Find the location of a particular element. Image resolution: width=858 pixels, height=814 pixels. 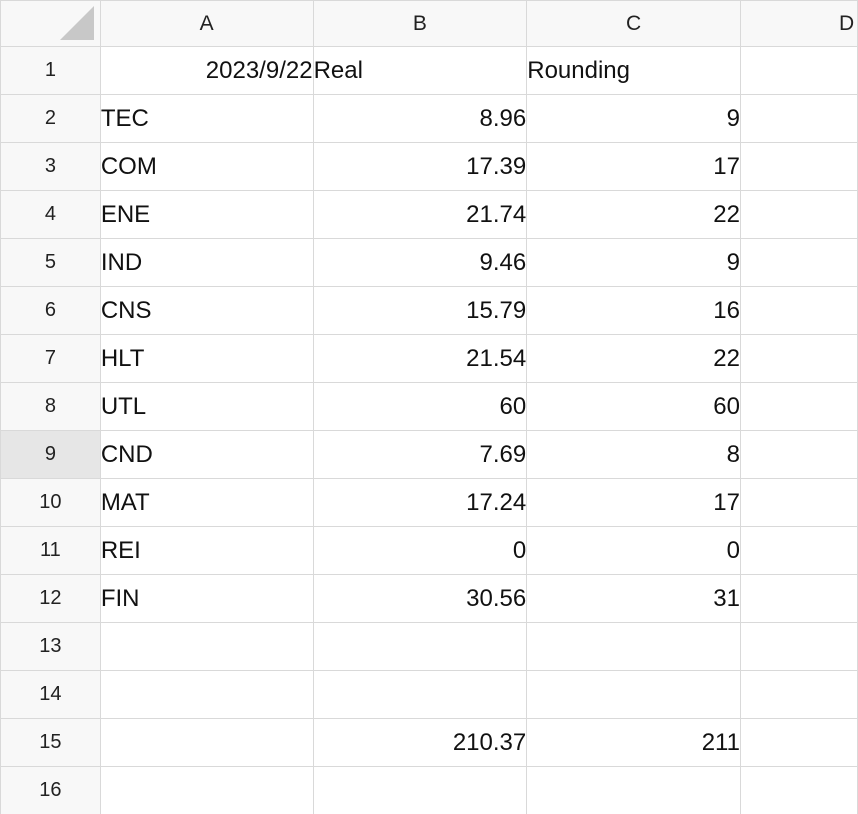

cell-a: CND is located at coordinates (206, 454).